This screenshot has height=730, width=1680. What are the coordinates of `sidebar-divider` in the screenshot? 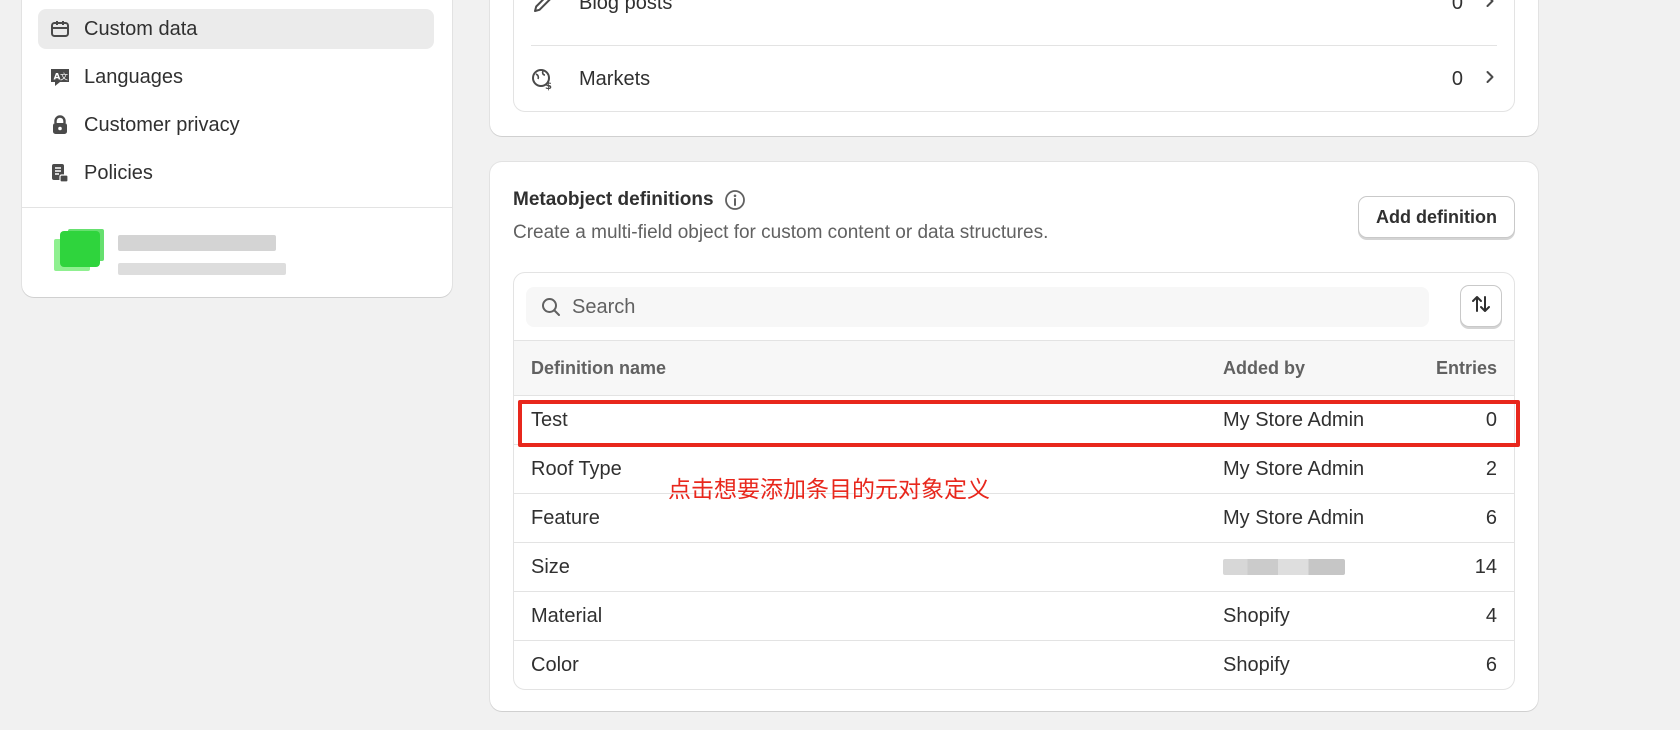 It's located at (237, 207).